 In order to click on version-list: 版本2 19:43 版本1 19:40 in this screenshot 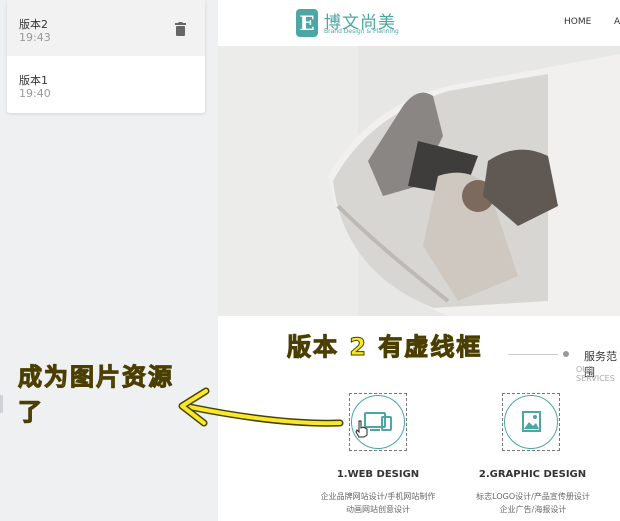, I will do `click(106, 56)`.